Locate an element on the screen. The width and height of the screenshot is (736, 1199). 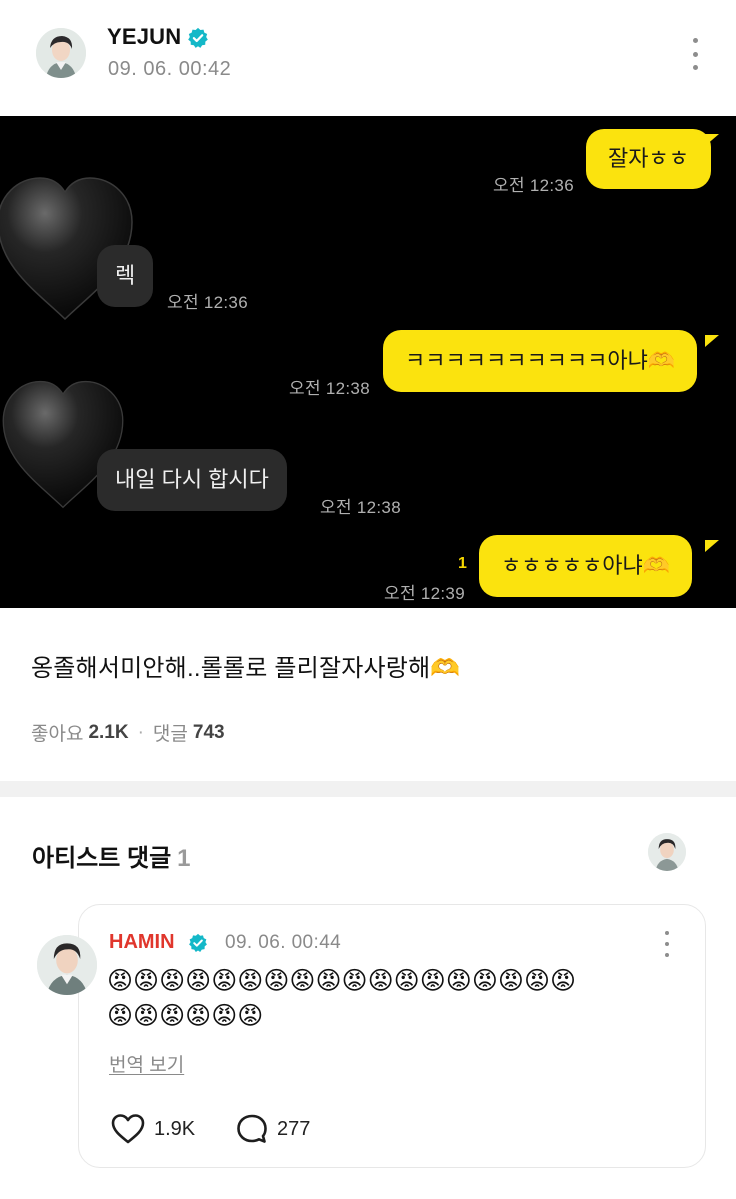
comment-text-line: 😡😡😡😡😡😡😡😡😡😡😡😡😡😡😡😡😡😡 is located at coordinates (342, 981).